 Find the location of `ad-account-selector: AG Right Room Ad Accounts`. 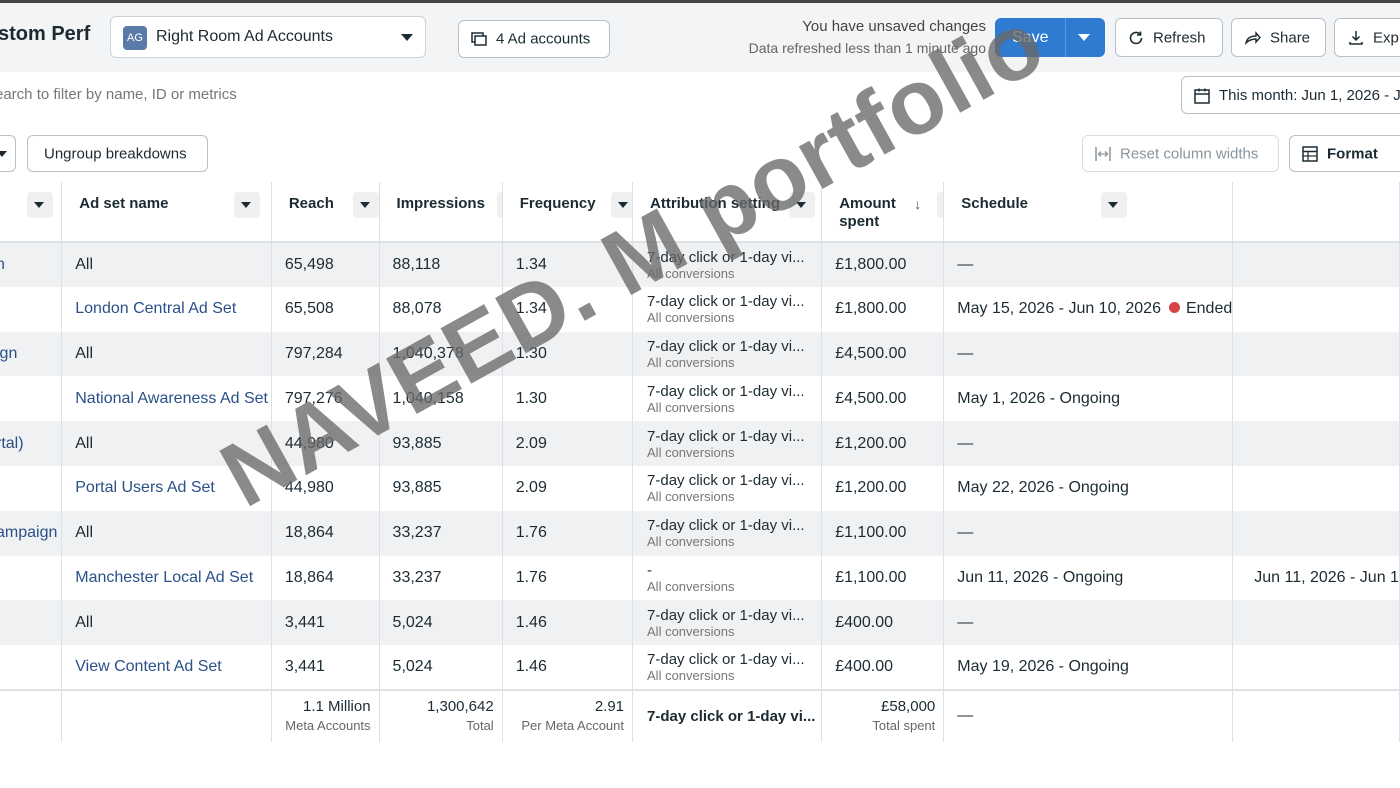

ad-account-selector: AG Right Room Ad Accounts is located at coordinates (268, 37).